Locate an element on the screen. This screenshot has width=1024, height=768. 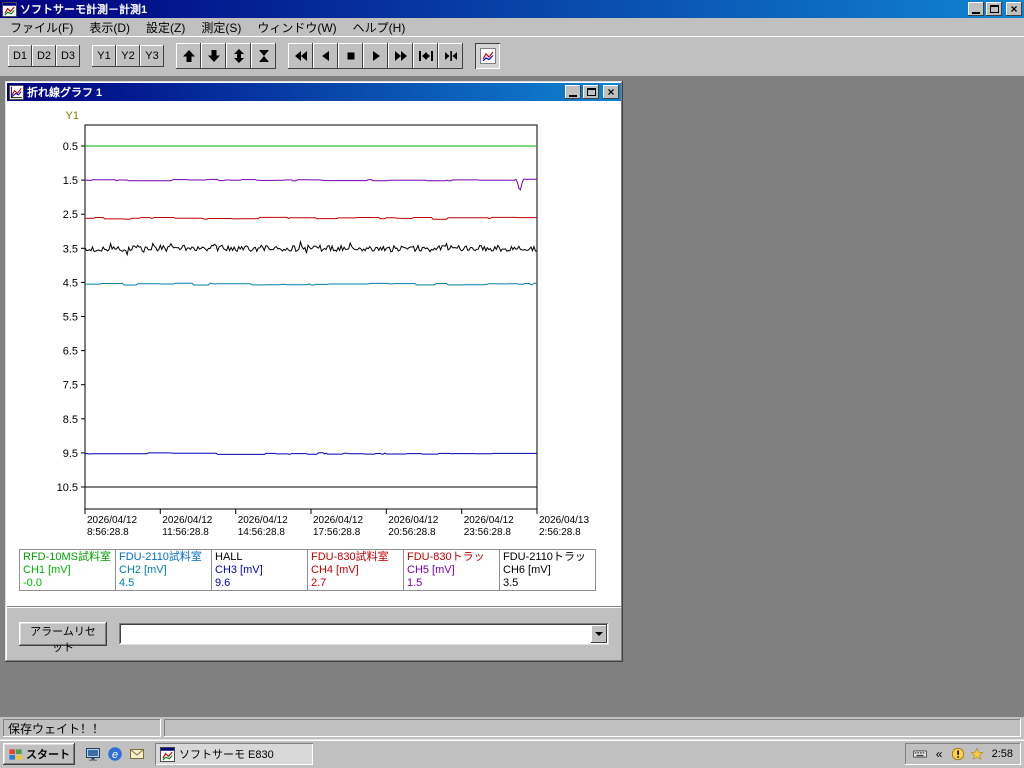
svg-text: 7.5 is located at coordinates (70, 386).